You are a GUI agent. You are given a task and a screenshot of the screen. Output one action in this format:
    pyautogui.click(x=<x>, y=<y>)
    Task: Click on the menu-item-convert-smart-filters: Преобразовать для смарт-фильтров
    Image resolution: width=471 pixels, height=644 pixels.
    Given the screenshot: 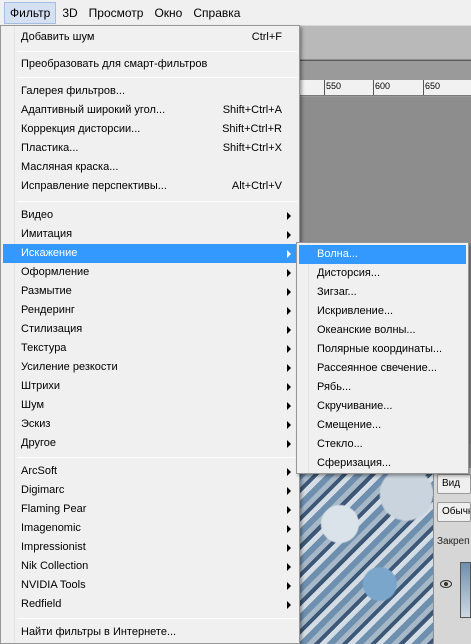 What is the action you would take?
    pyautogui.click(x=150, y=64)
    